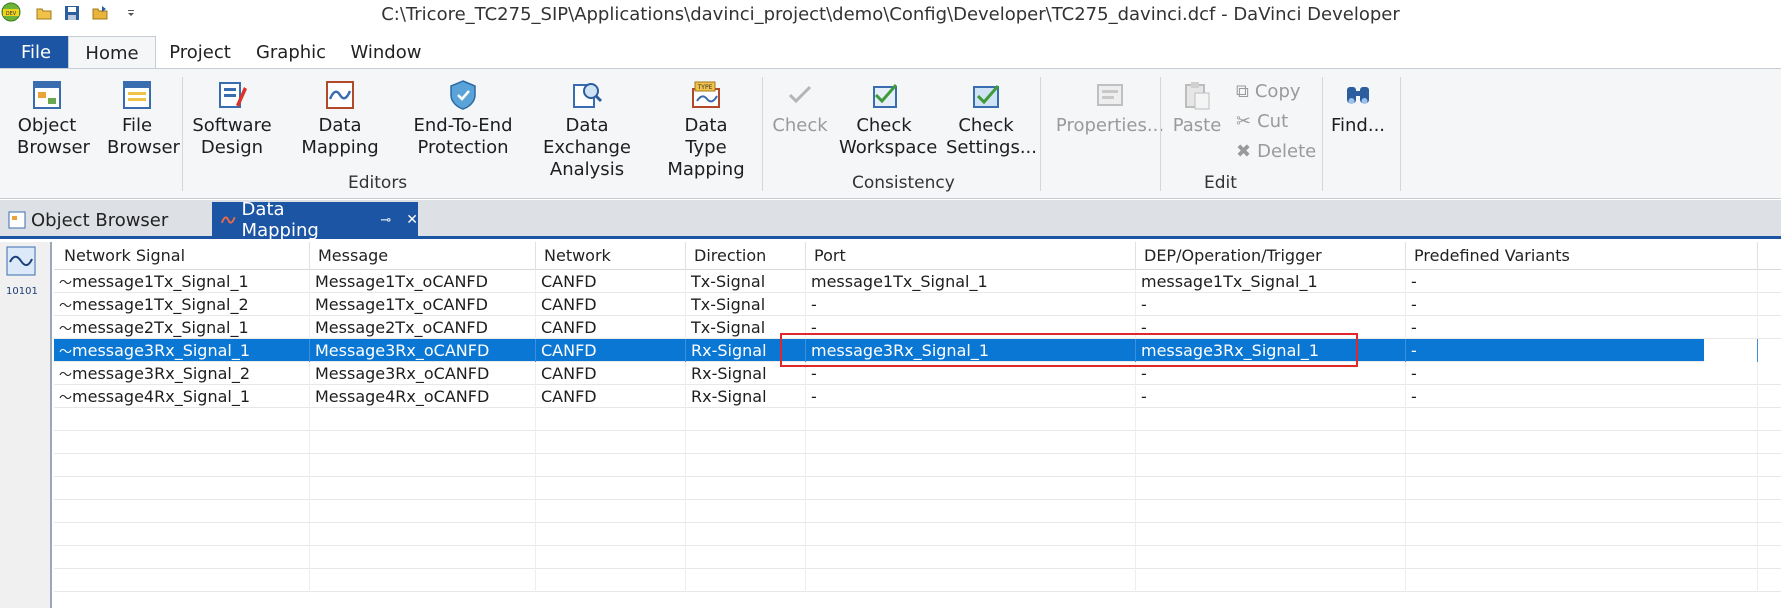  What do you see at coordinates (291, 52) in the screenshot?
I see `tab-graphic: Graphic` at bounding box center [291, 52].